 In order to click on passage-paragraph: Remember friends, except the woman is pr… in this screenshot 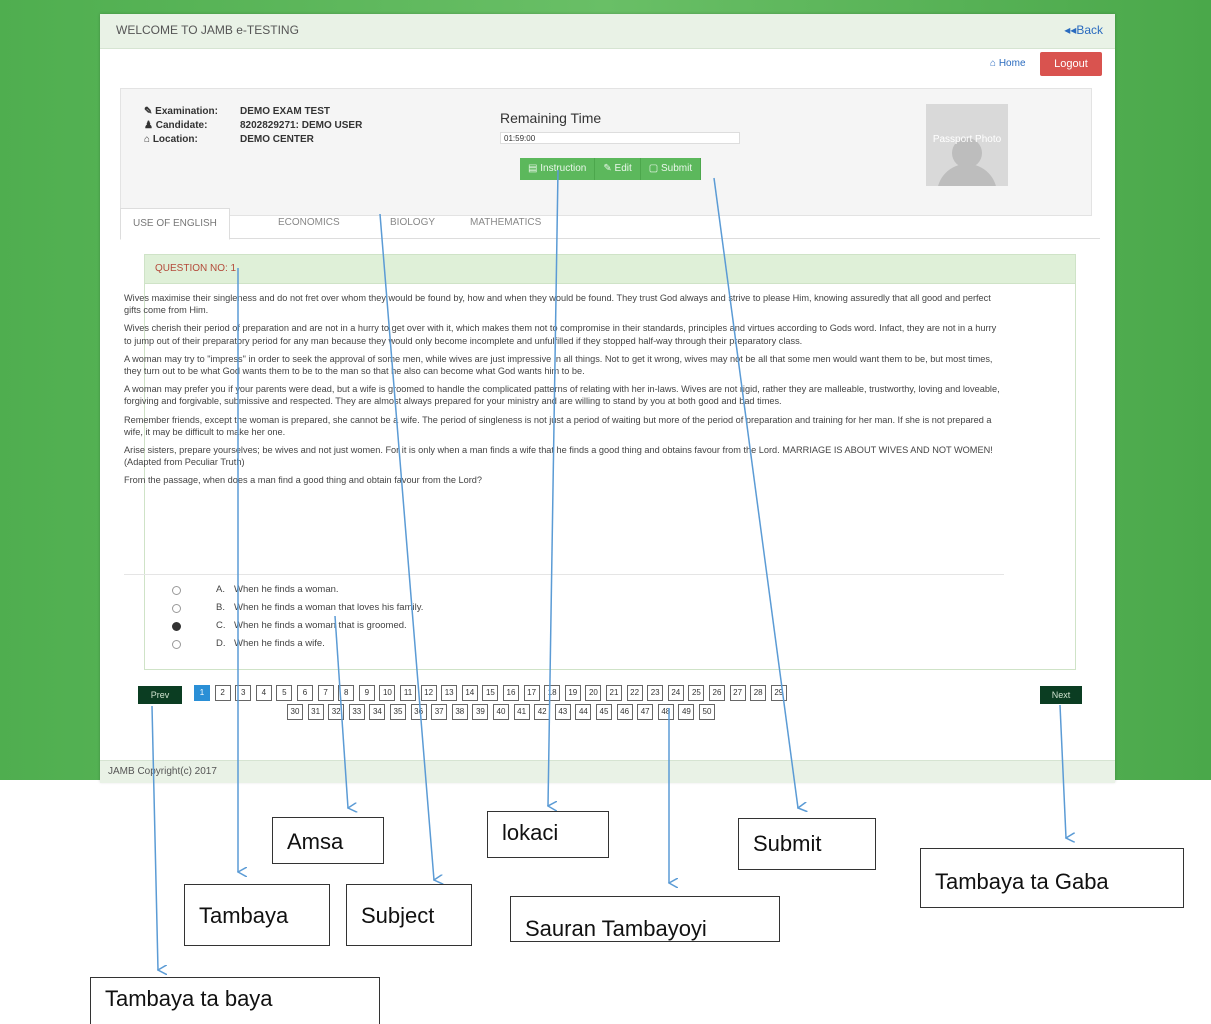, I will do `click(558, 425)`.